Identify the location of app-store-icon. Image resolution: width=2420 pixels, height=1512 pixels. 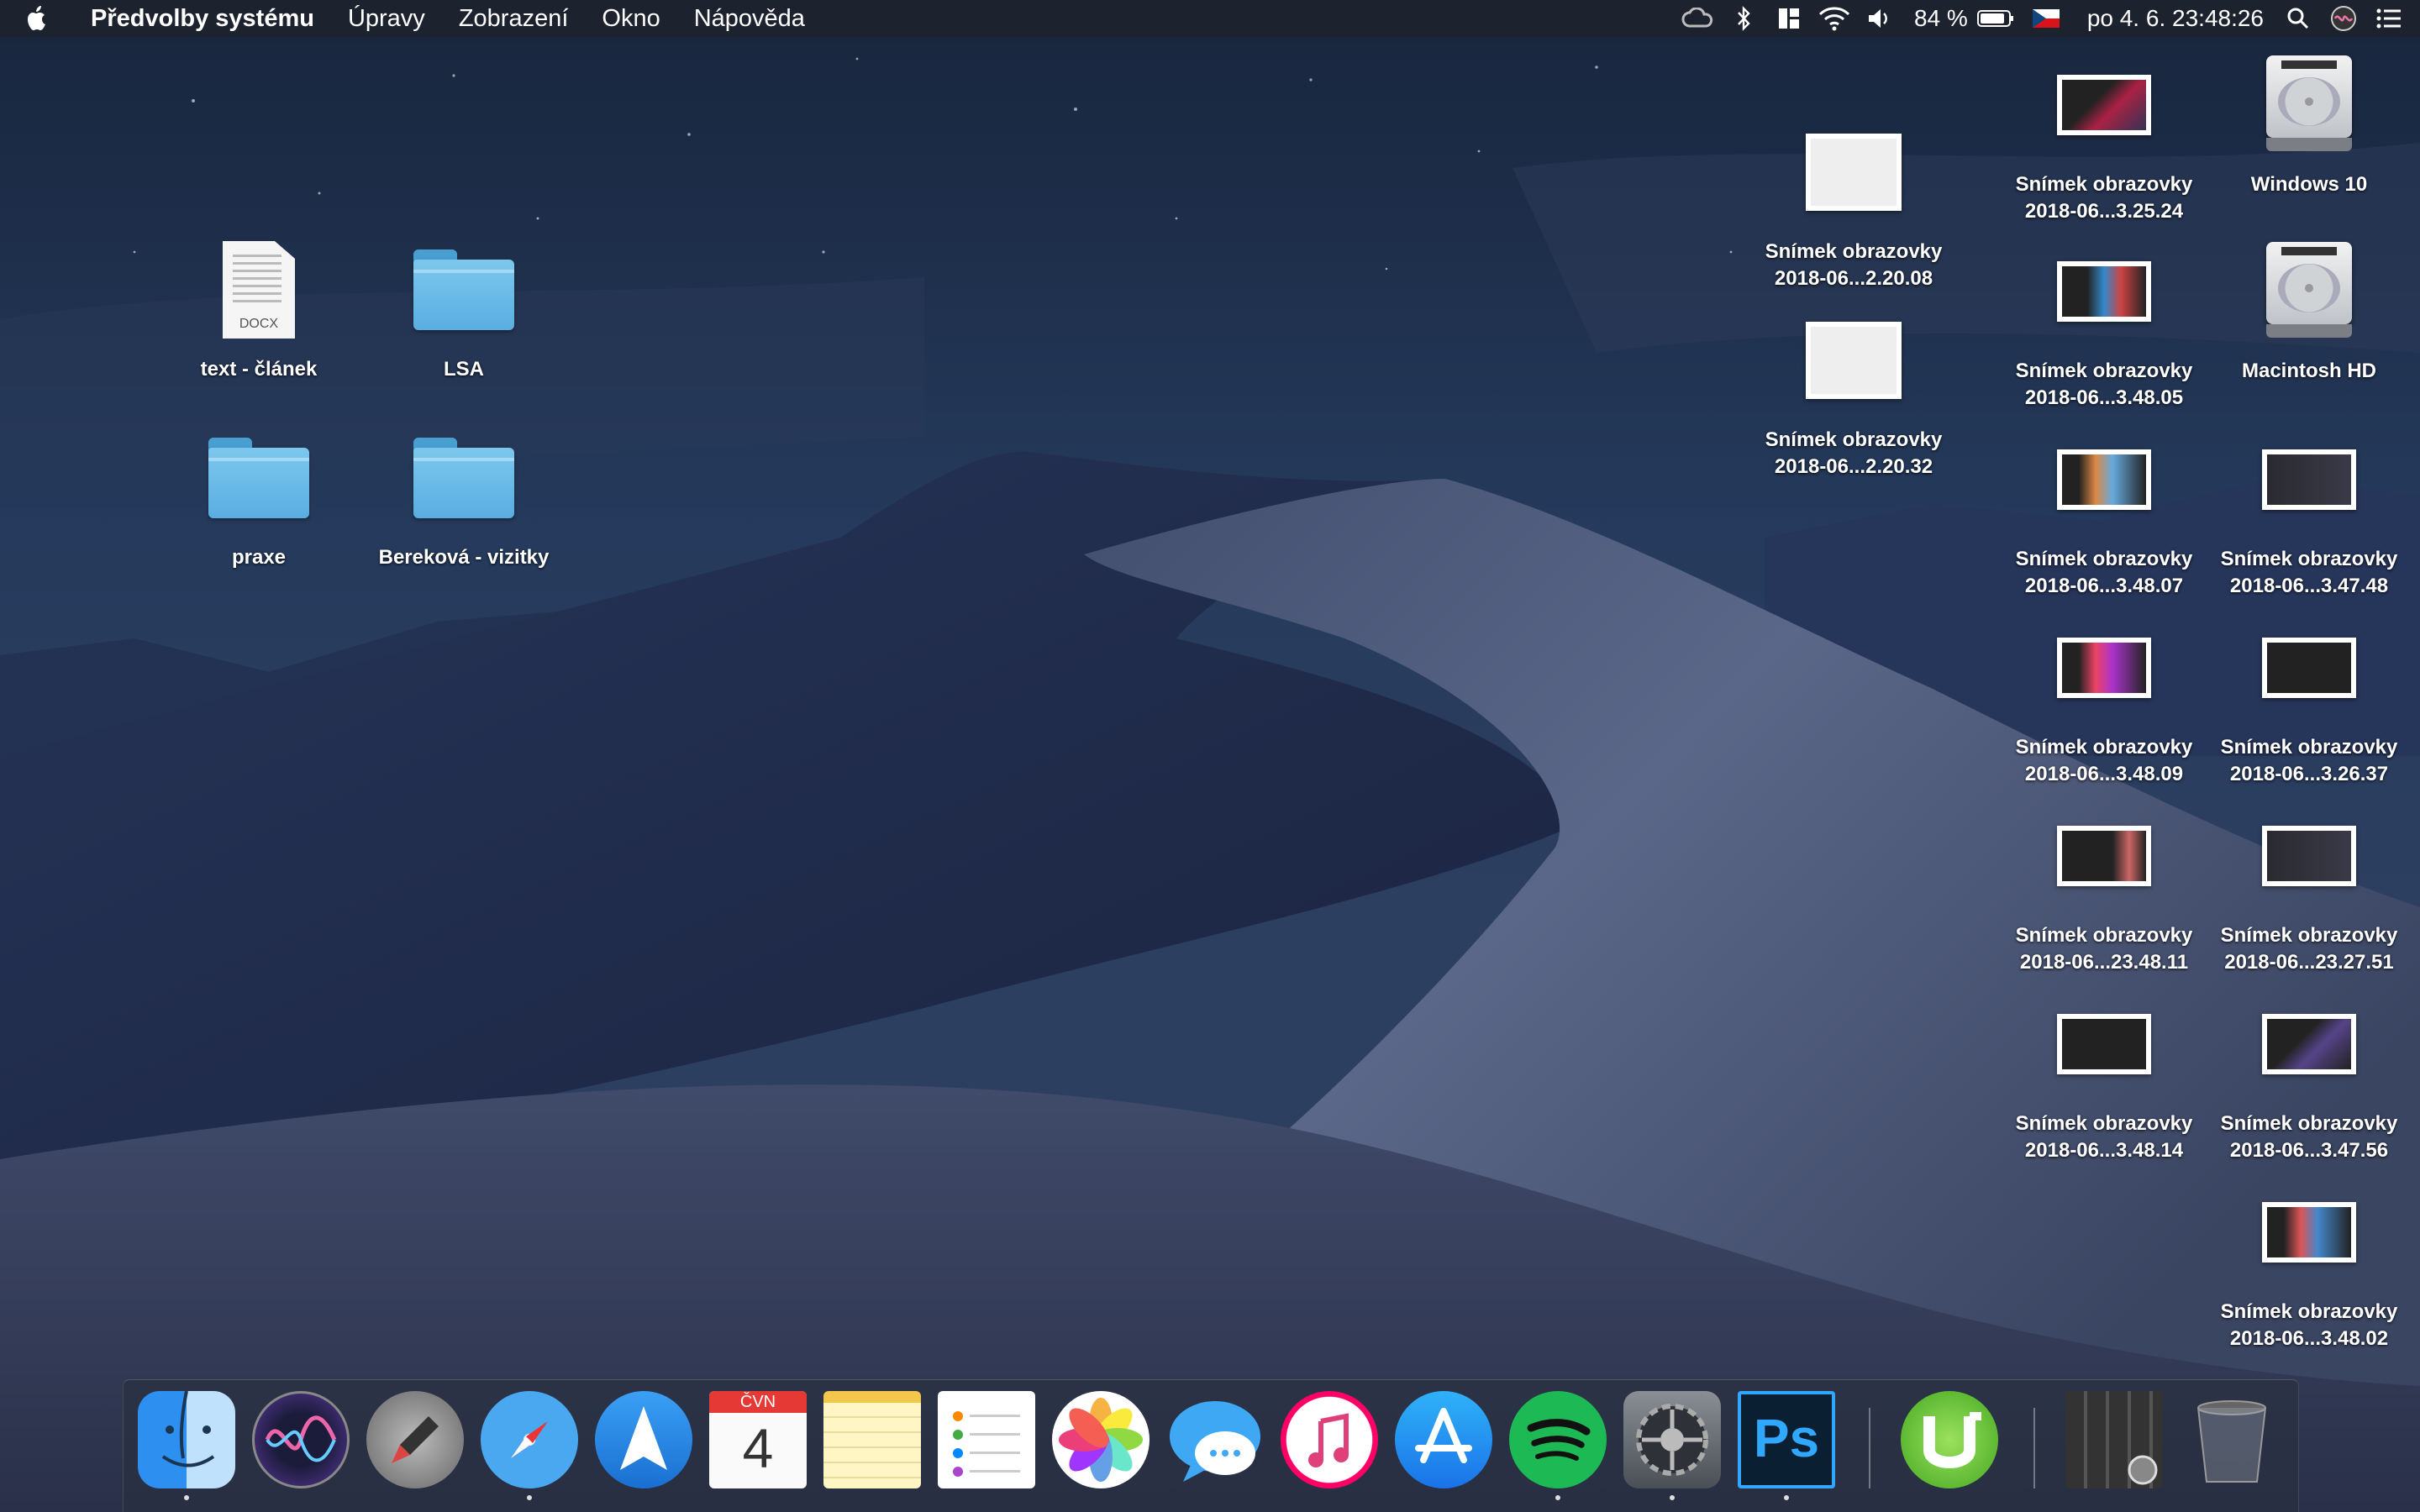
(1443, 1439).